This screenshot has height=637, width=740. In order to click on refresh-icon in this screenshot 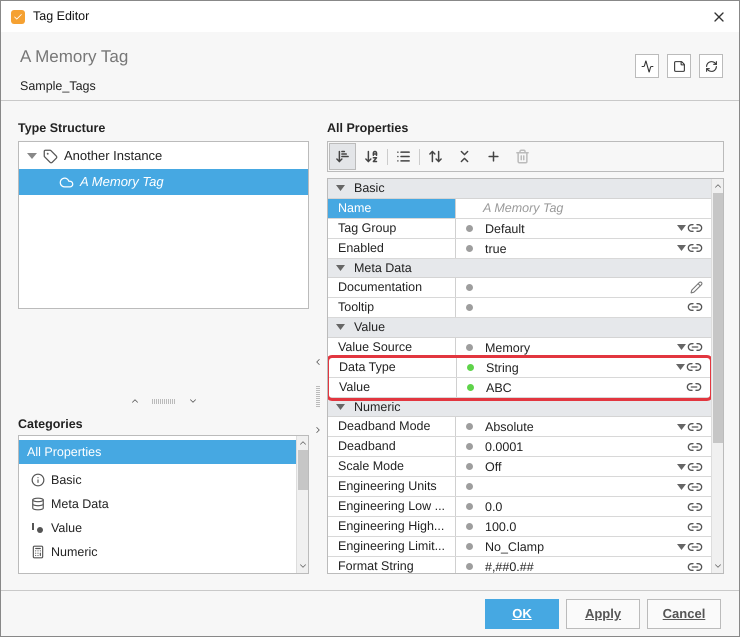, I will do `click(711, 66)`.